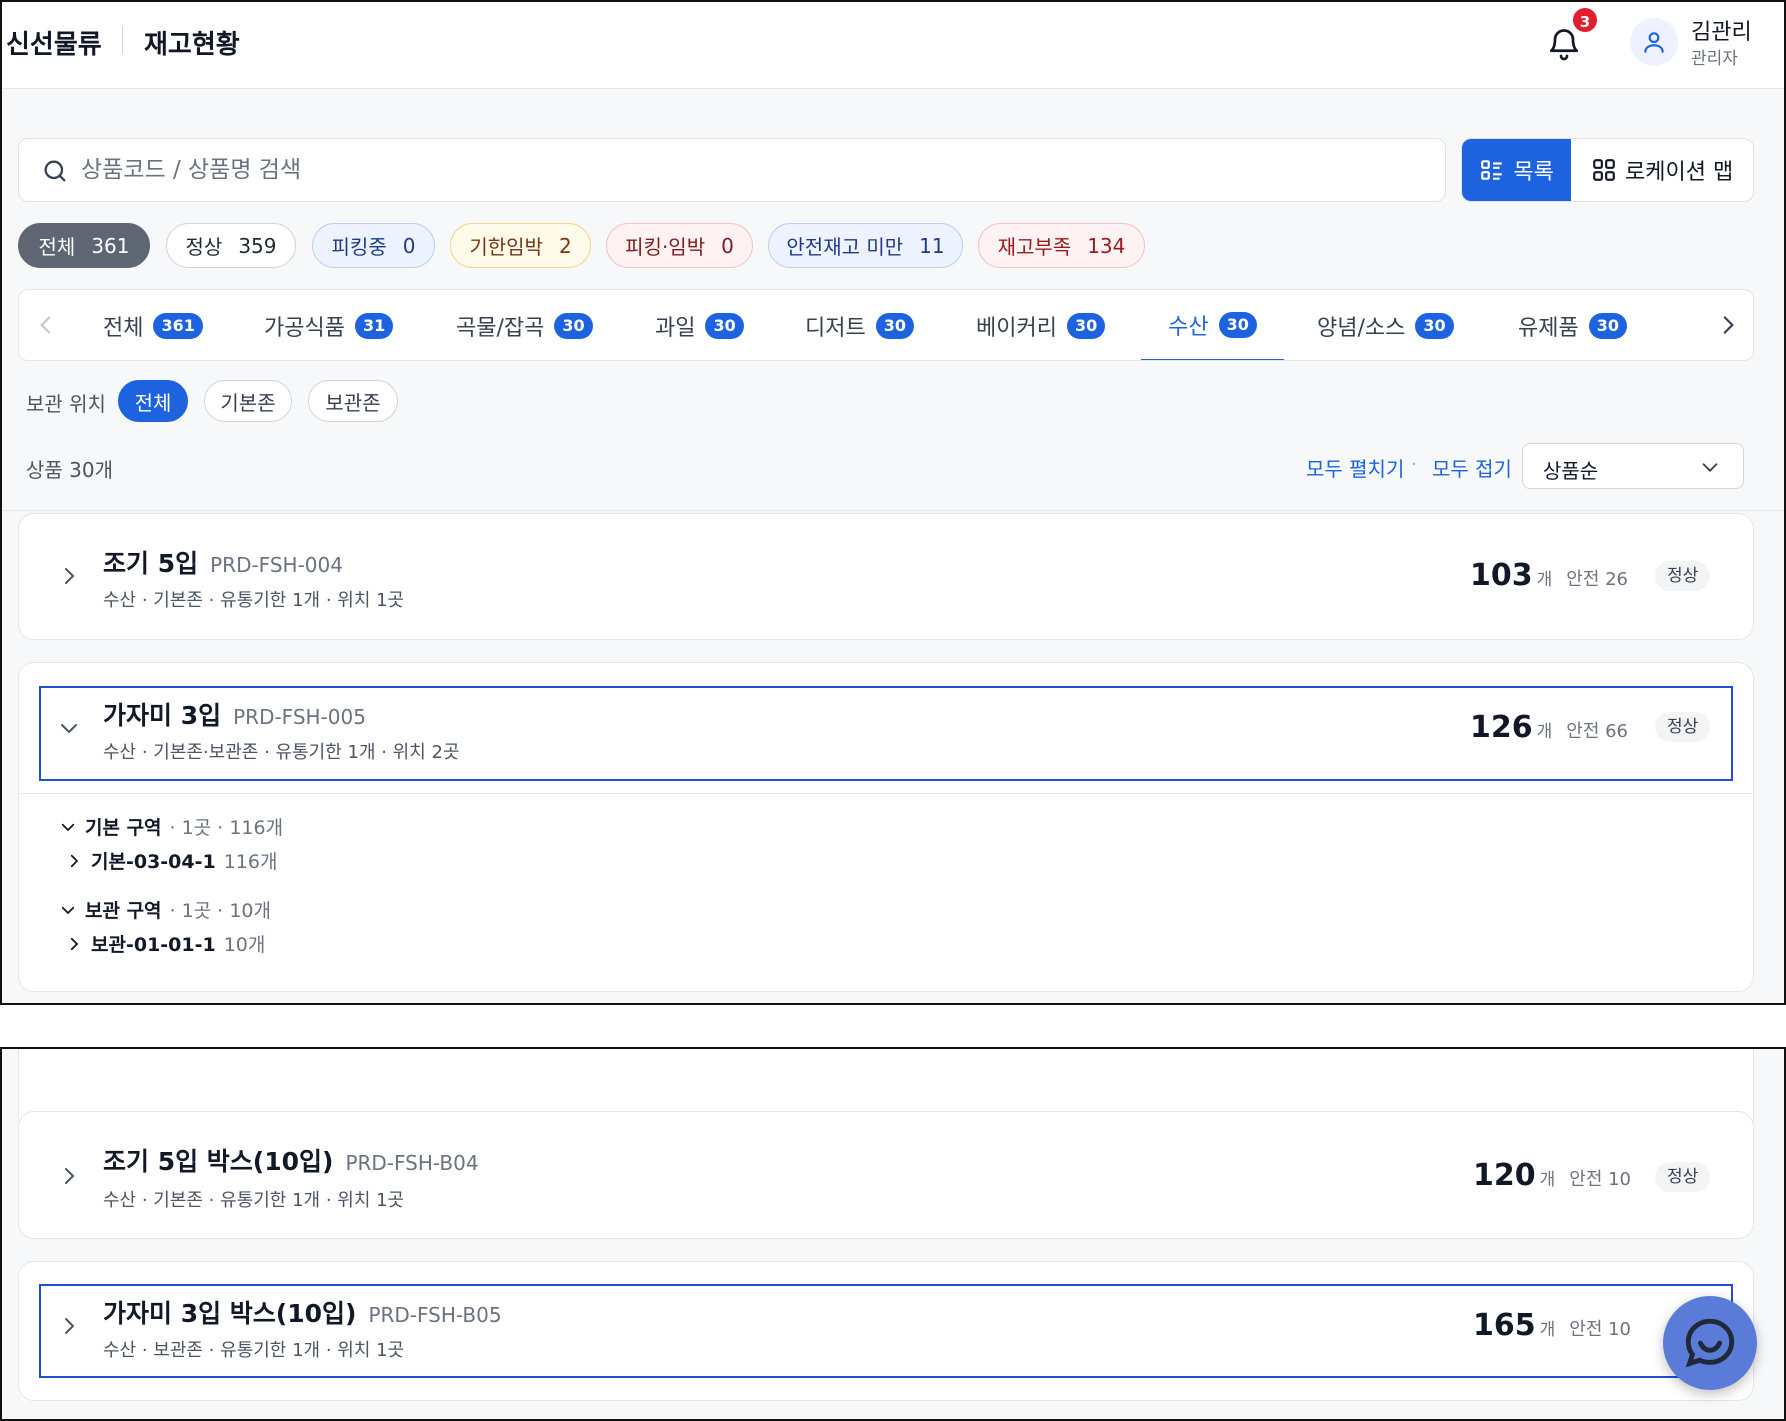 Image resolution: width=1786 pixels, height=1421 pixels. Describe the element at coordinates (226, 828) in the screenshot. I see `zone-summary: · 1곳 · 116개` at that location.